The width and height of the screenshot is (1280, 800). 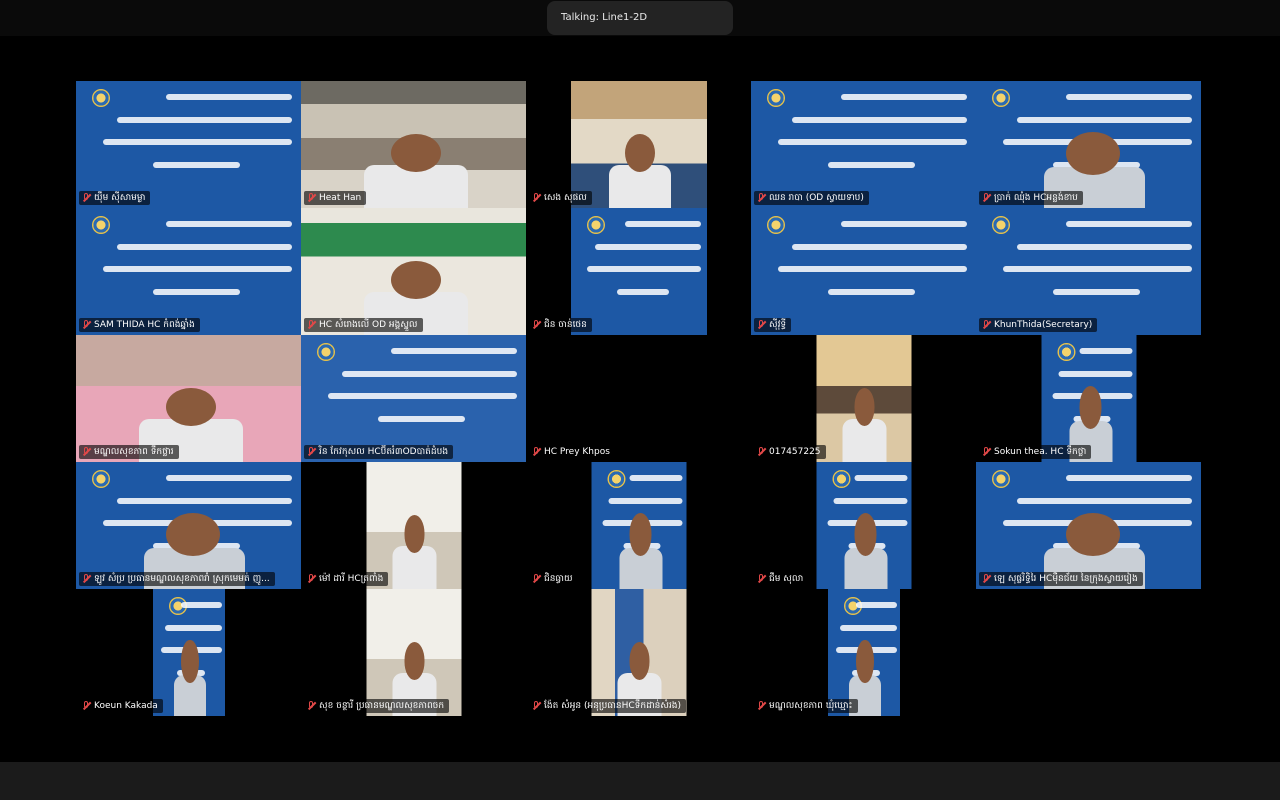 What do you see at coordinates (795, 452) in the screenshot?
I see `participant-name: 017457225` at bounding box center [795, 452].